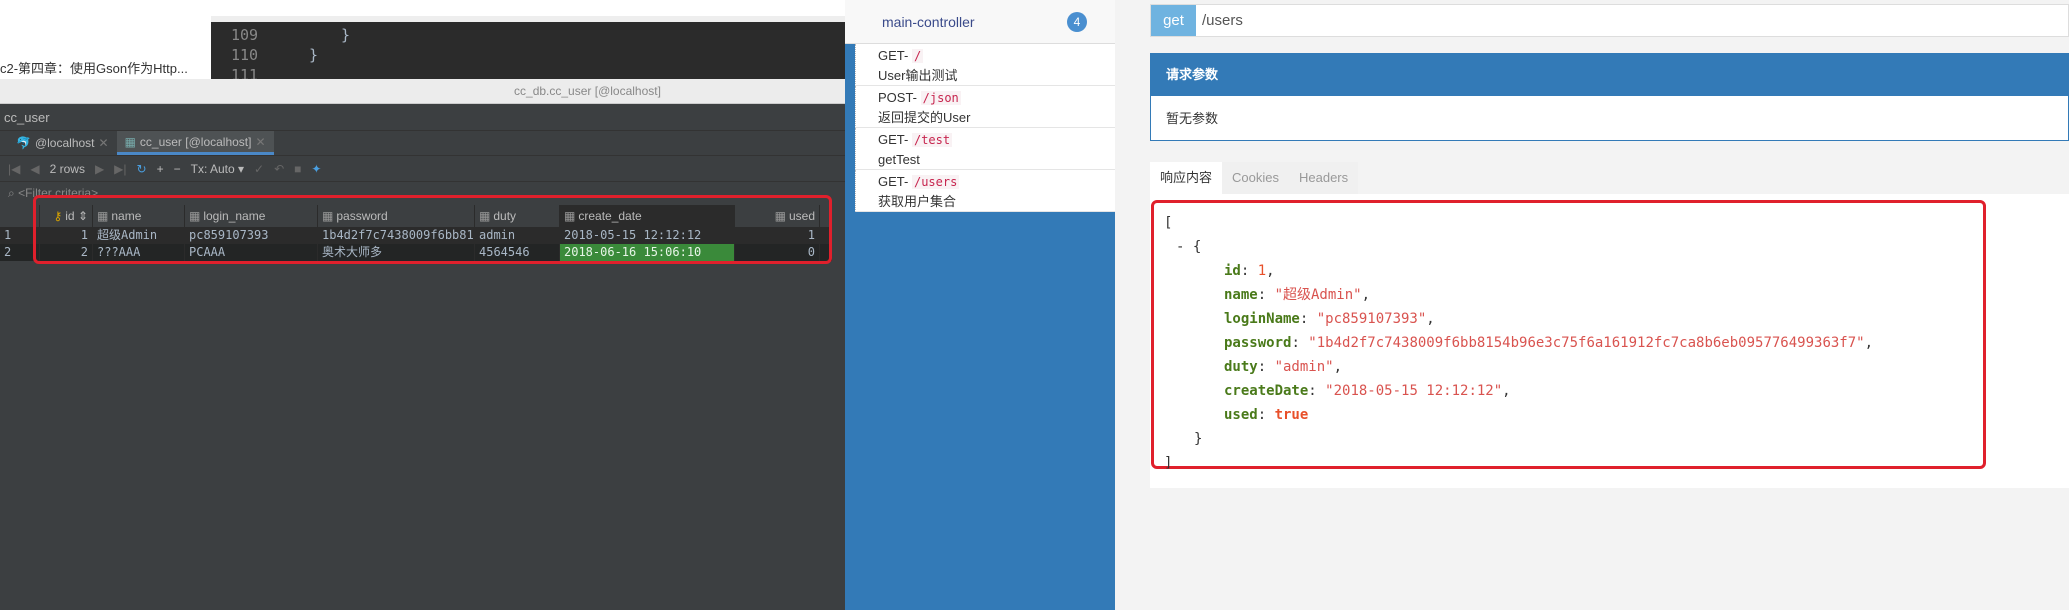  Describe the element at coordinates (1609, 20) in the screenshot. I see `request-bar: get /users` at that location.